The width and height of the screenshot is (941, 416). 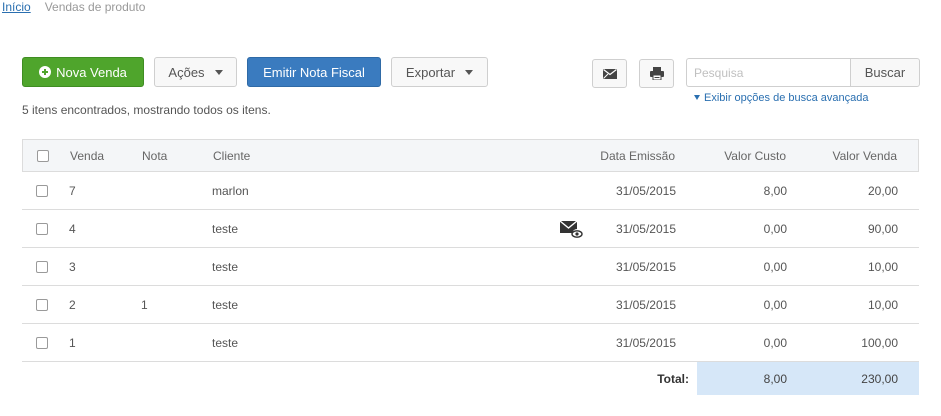 I want to click on table-row: 2 1 teste 31/05/2015 0,00 10,00, so click(x=470, y=305).